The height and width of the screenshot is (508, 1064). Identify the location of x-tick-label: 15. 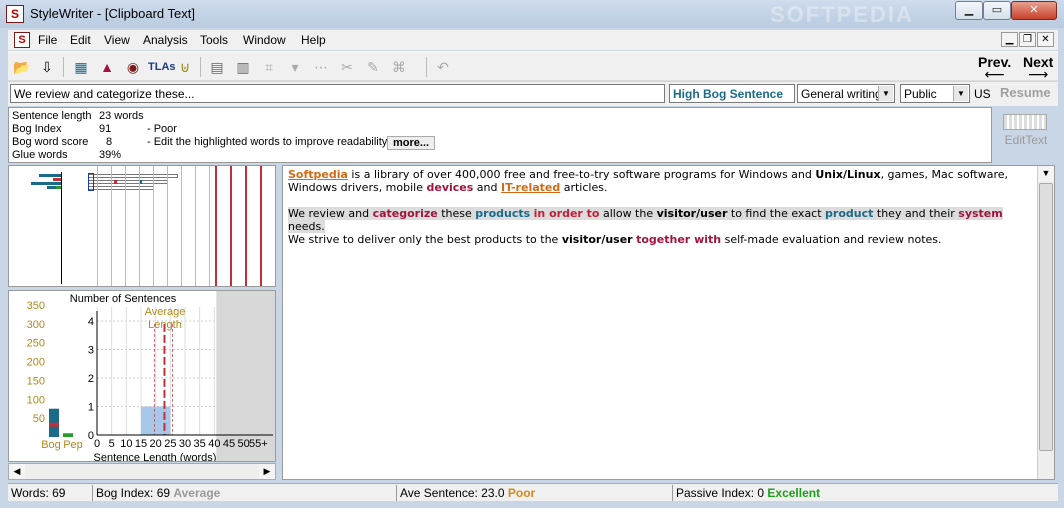
(141, 444).